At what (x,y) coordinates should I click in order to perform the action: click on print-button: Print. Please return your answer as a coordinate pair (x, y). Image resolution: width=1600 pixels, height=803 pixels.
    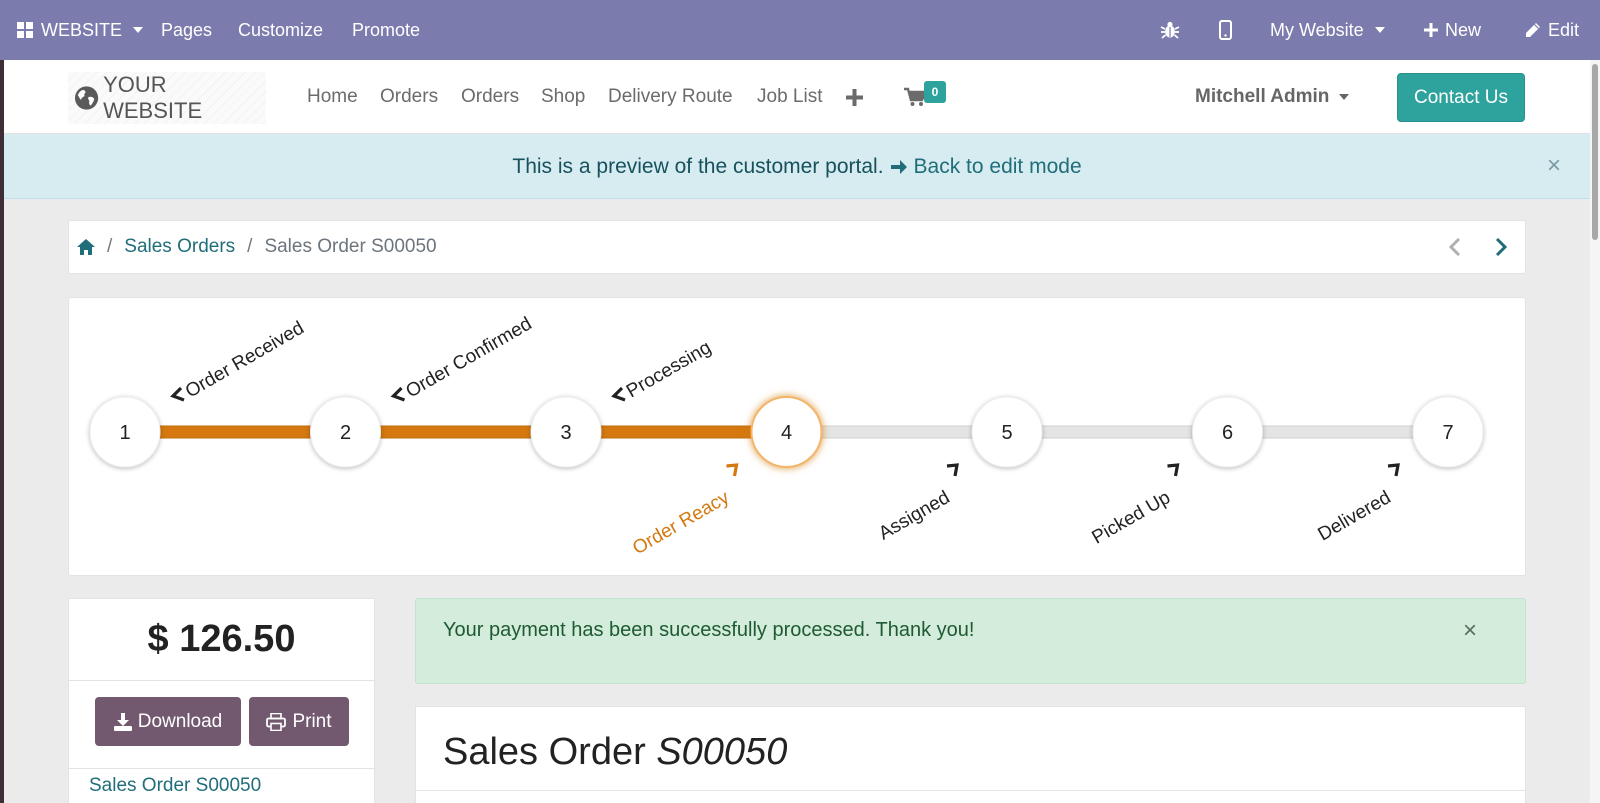
    Looking at the image, I should click on (299, 721).